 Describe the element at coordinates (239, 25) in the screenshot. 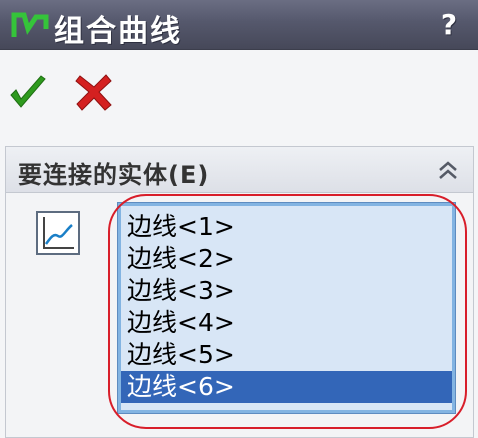

I see `title-bar: 组合曲线 ?` at that location.